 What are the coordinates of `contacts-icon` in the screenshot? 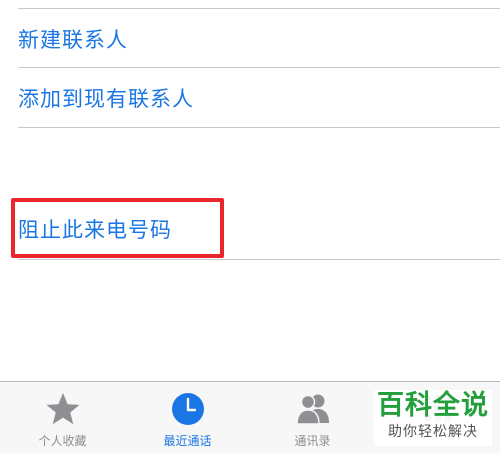 It's located at (312, 409).